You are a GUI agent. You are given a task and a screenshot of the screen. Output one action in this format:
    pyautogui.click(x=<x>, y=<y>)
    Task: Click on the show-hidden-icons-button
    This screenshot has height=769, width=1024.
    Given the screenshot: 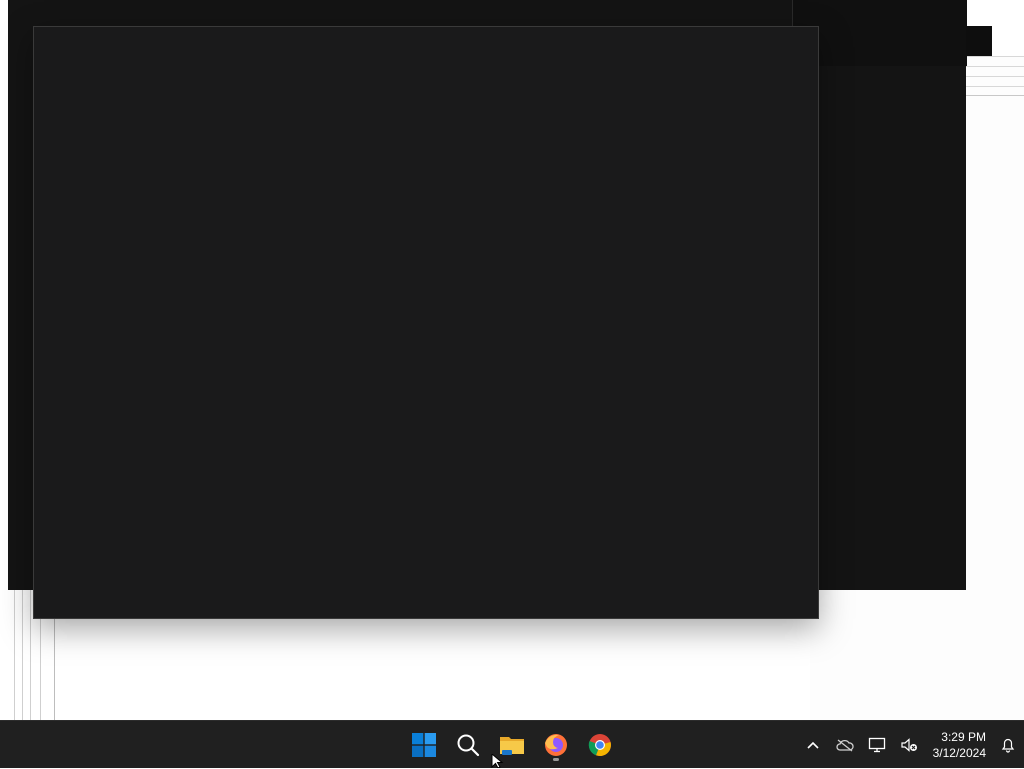 What is the action you would take?
    pyautogui.click(x=813, y=745)
    